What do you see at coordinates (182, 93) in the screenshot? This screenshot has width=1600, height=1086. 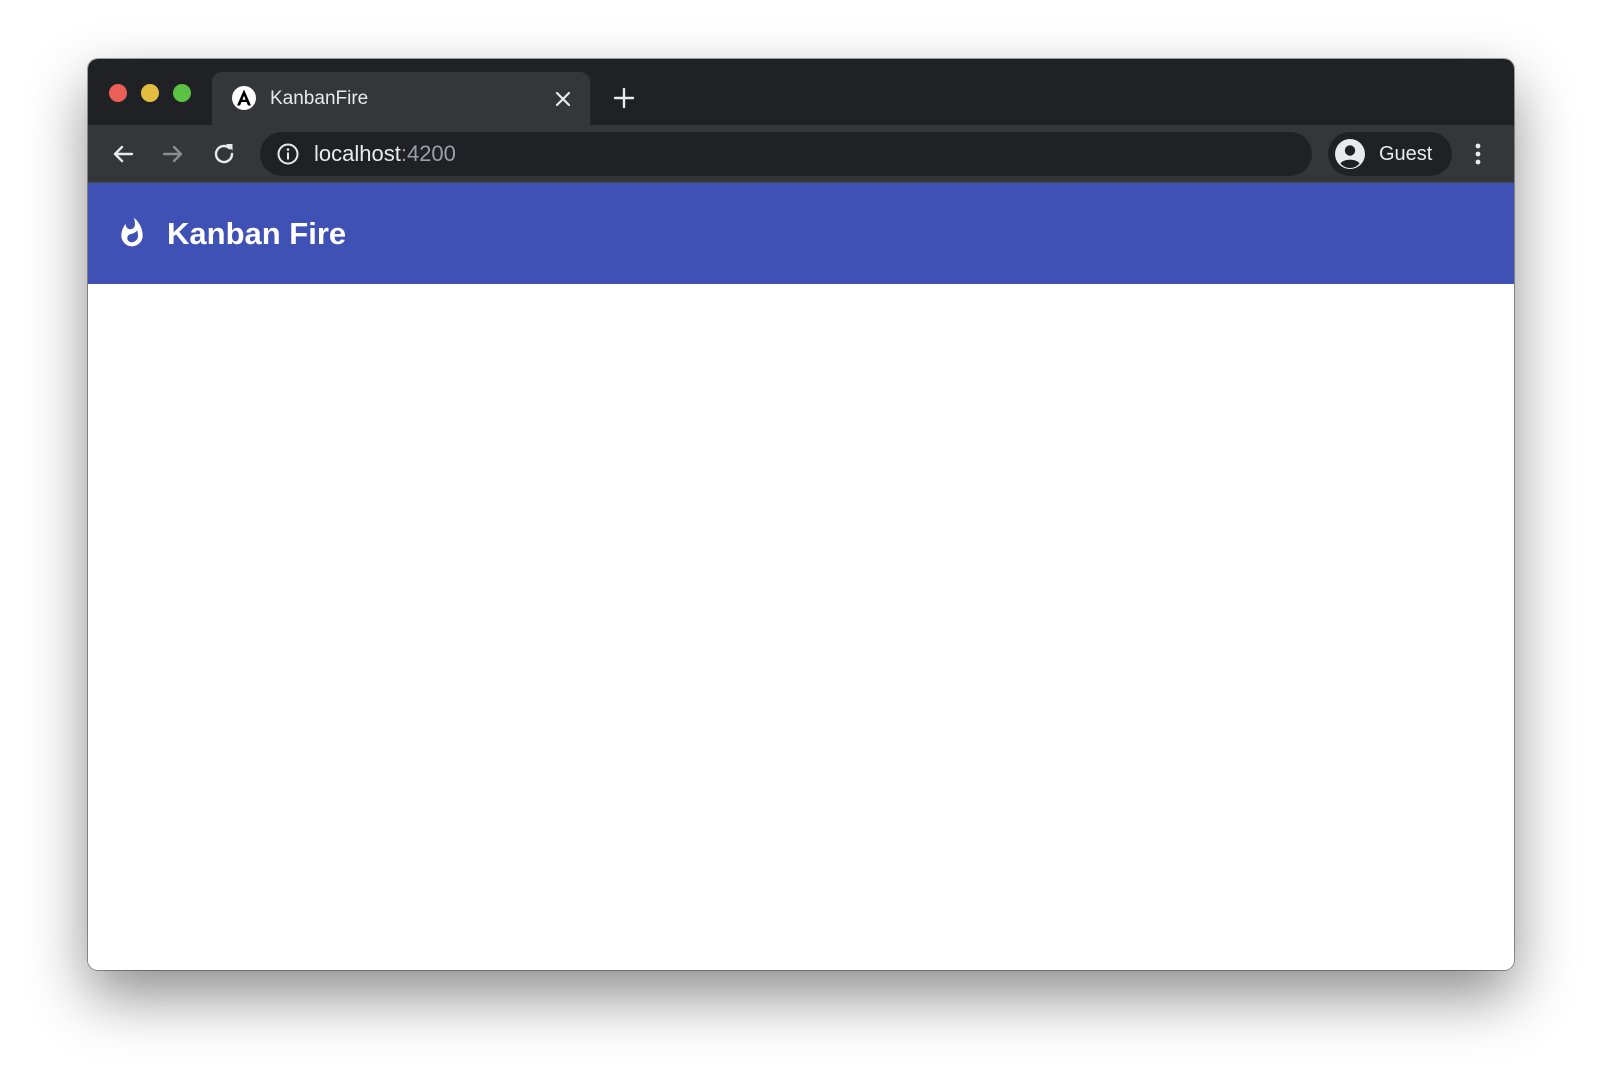 I see `maximize-window-button` at bounding box center [182, 93].